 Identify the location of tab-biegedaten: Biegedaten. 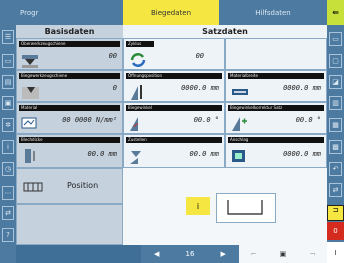
(171, 12).